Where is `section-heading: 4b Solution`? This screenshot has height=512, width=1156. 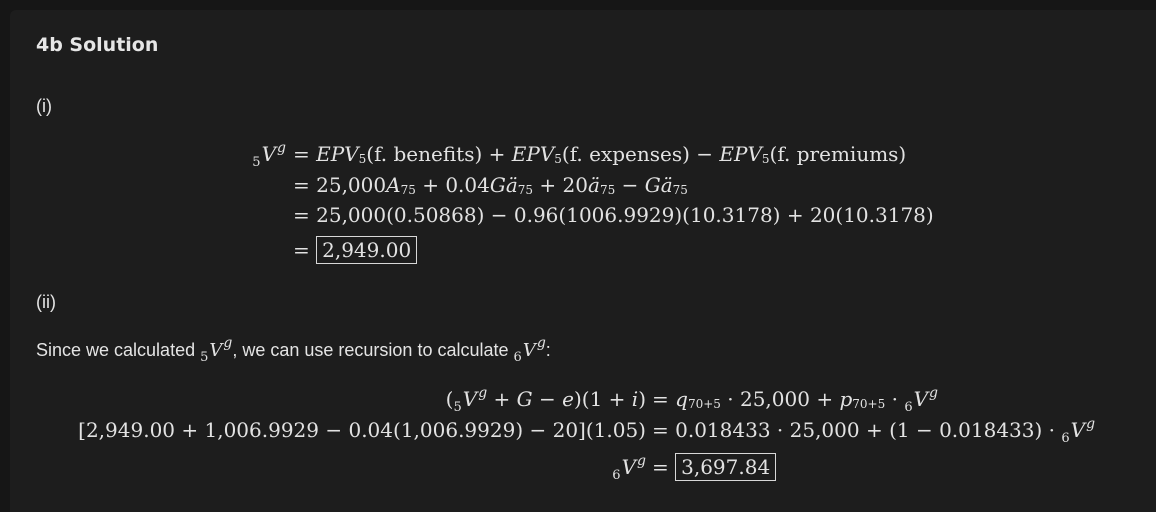 section-heading: 4b Solution is located at coordinates (97, 45).